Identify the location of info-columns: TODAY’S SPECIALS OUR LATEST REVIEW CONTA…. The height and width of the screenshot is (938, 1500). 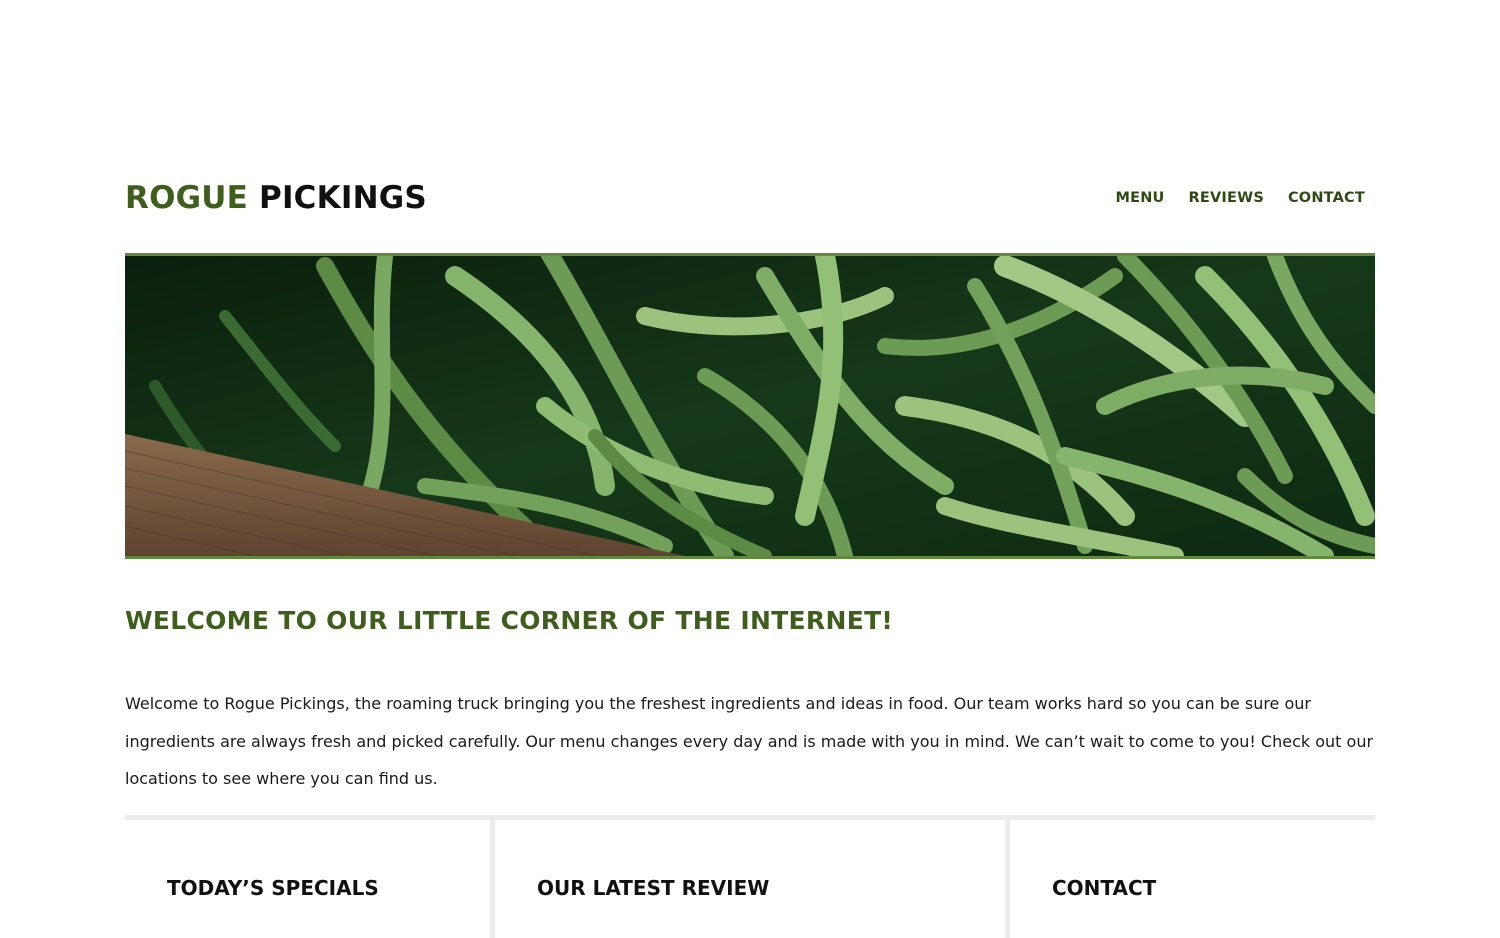
(750, 876).